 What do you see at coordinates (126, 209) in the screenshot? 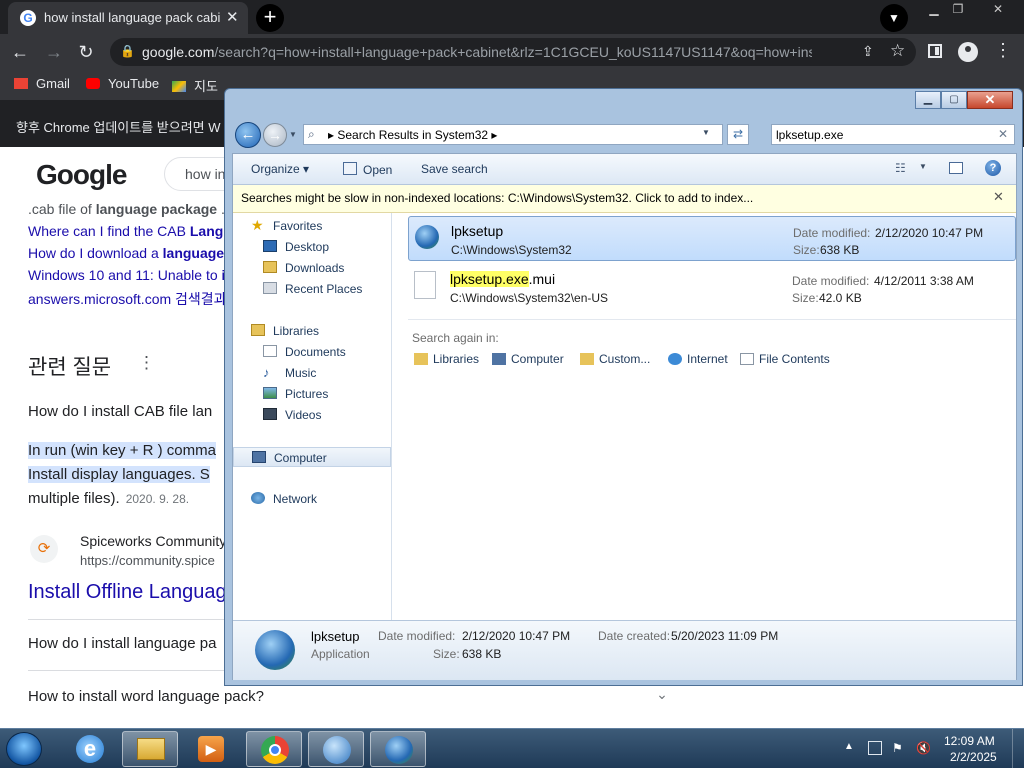
I see `snippet-line: .cab file of language package .` at bounding box center [126, 209].